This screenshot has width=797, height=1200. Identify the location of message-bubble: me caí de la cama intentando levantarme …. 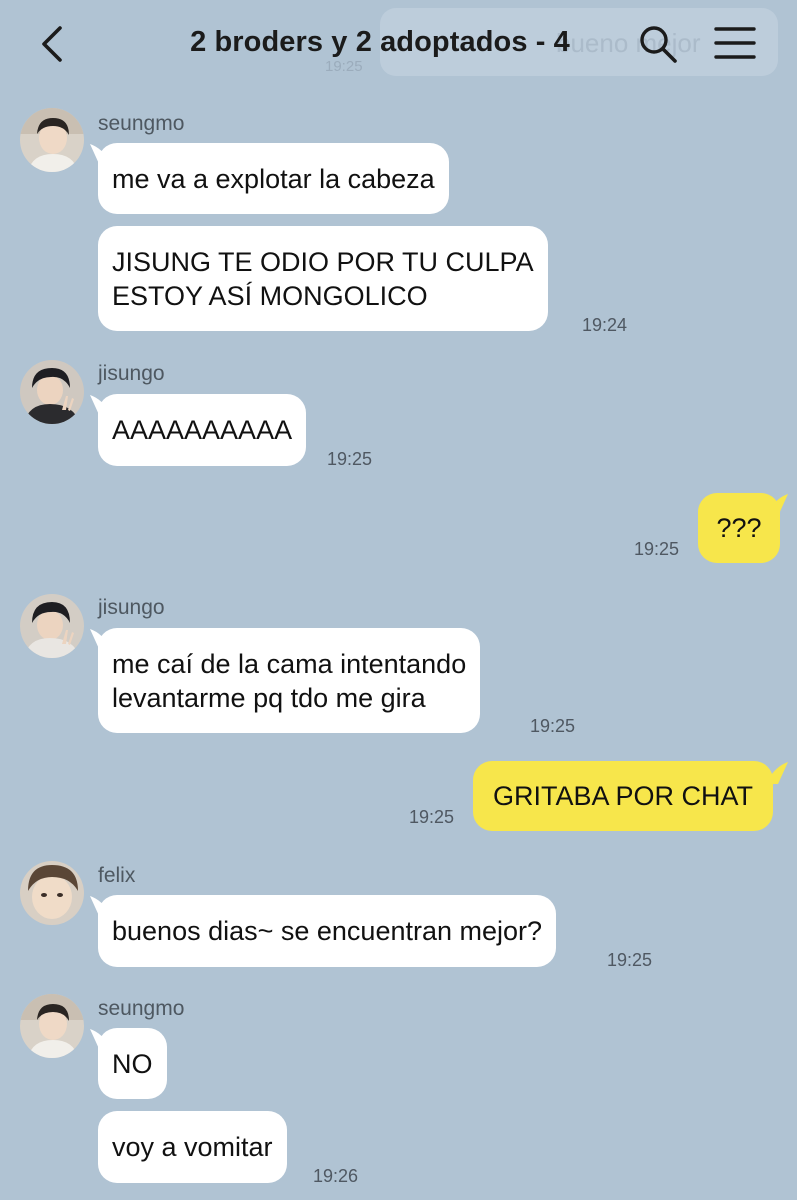
(289, 680).